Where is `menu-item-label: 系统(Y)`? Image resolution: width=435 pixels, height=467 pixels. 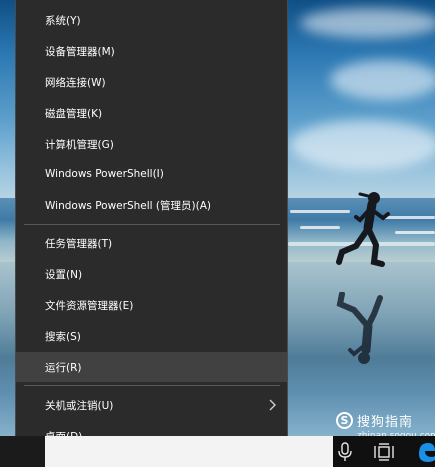
menu-item-label: 系统(Y) is located at coordinates (63, 20).